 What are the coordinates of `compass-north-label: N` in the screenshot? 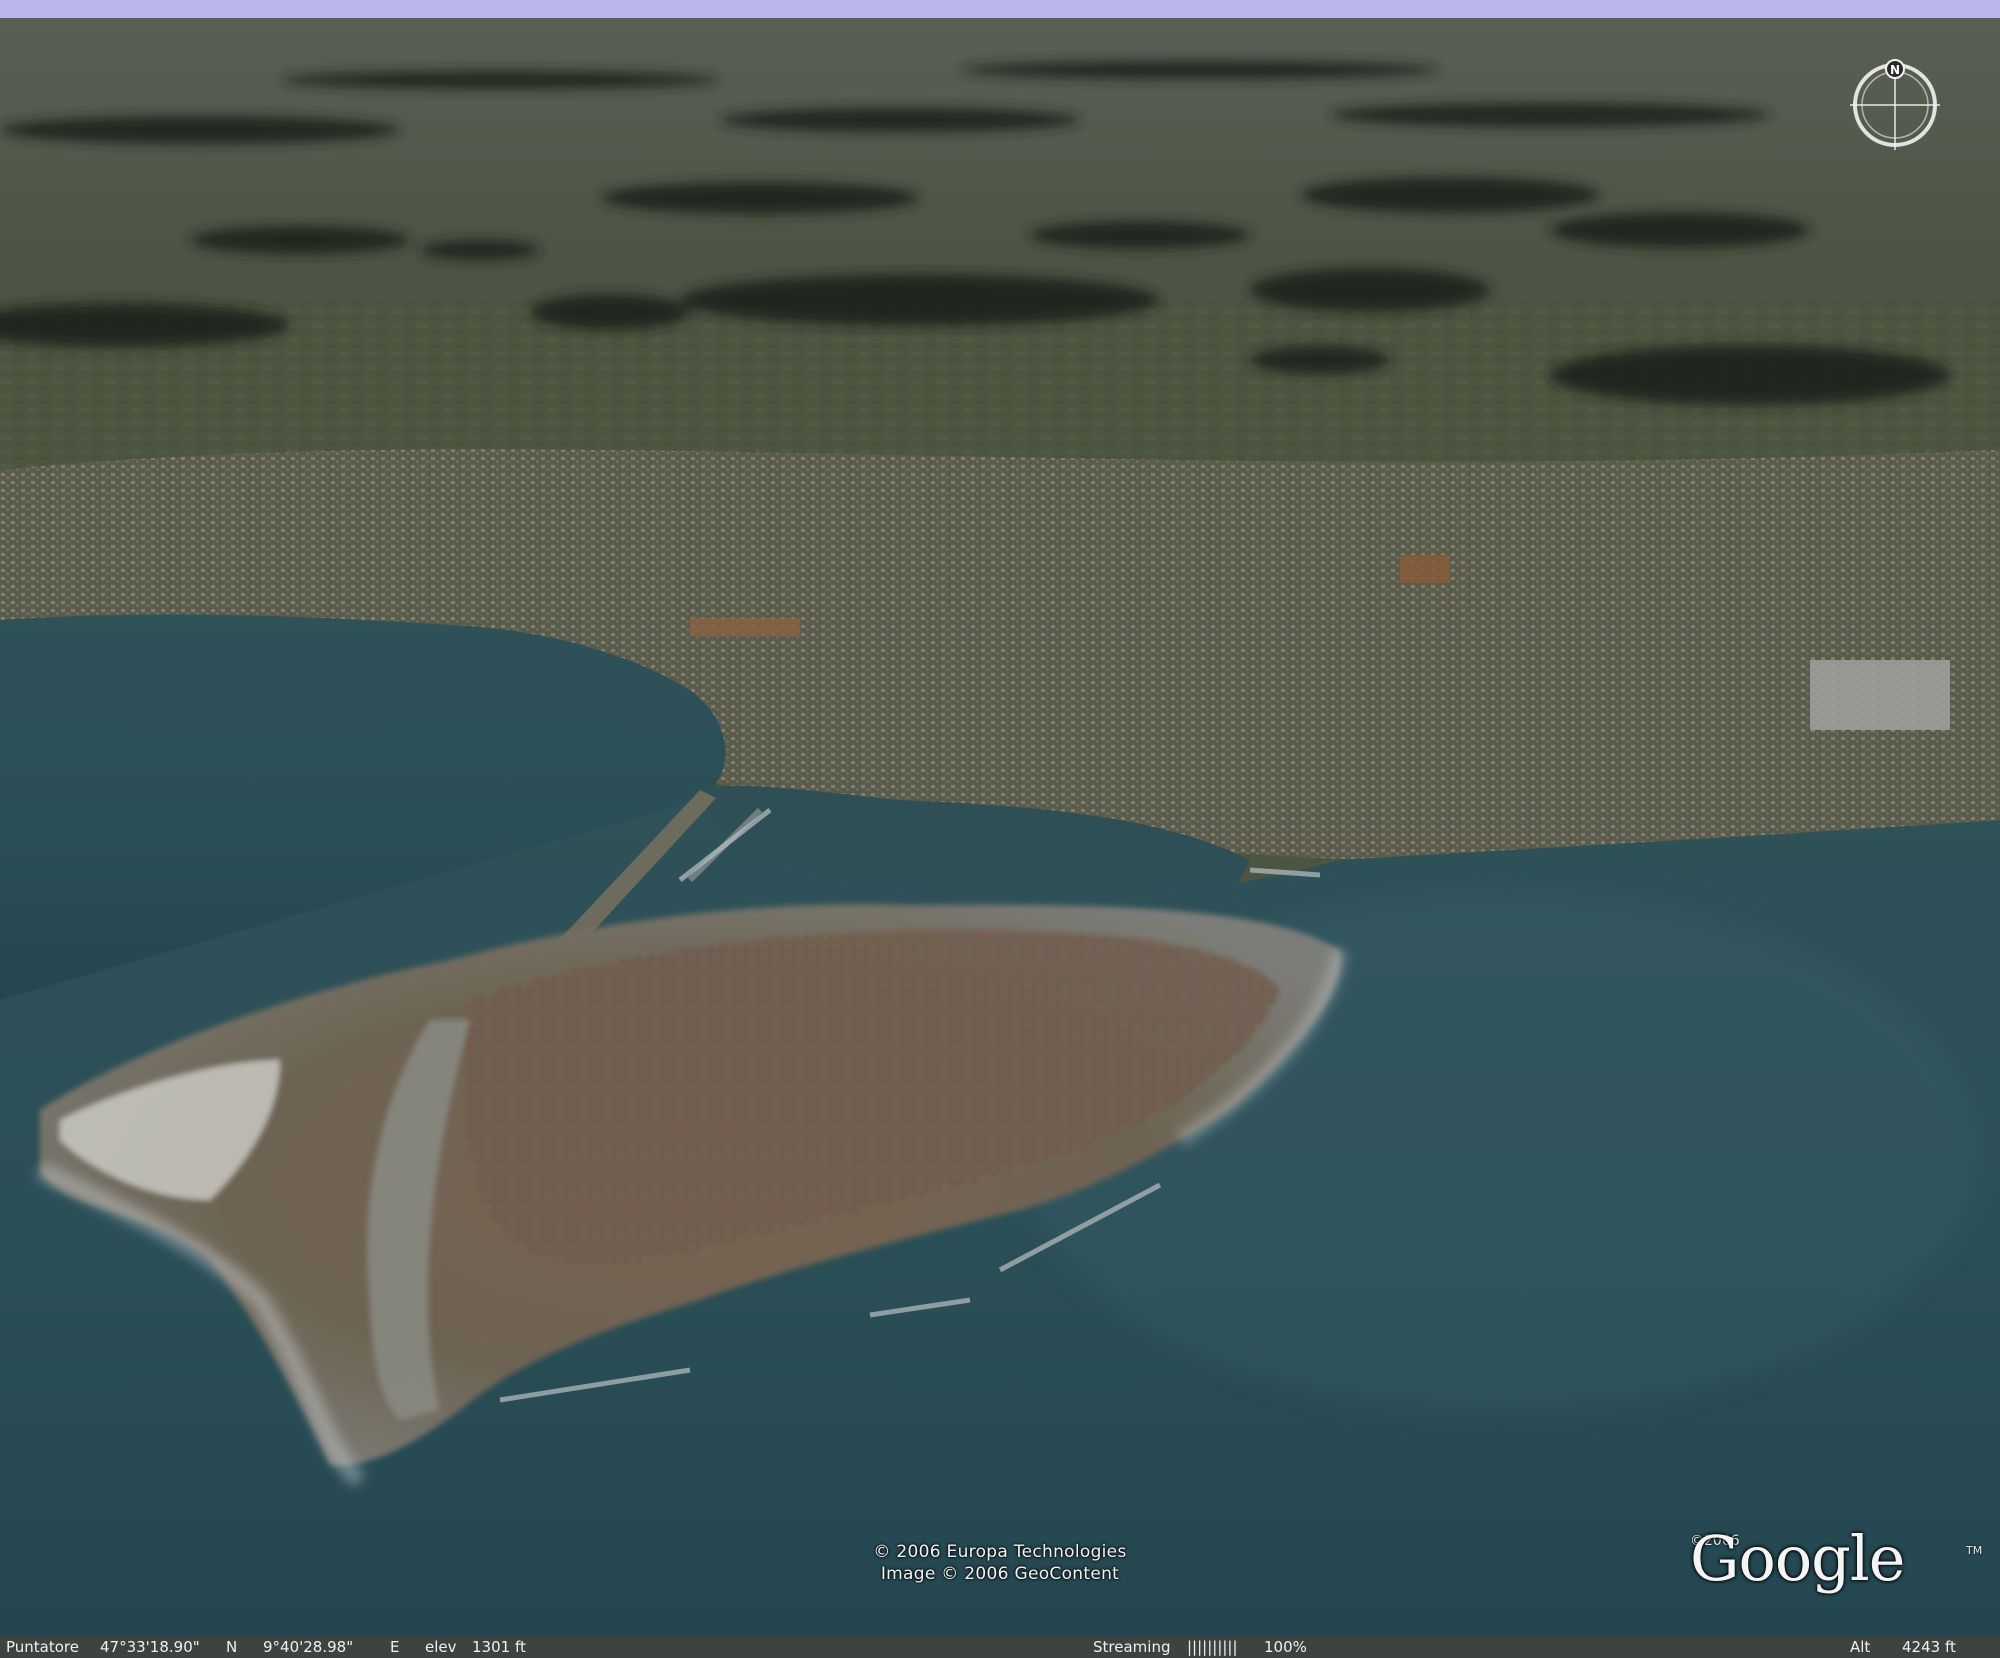 It's located at (1895, 70).